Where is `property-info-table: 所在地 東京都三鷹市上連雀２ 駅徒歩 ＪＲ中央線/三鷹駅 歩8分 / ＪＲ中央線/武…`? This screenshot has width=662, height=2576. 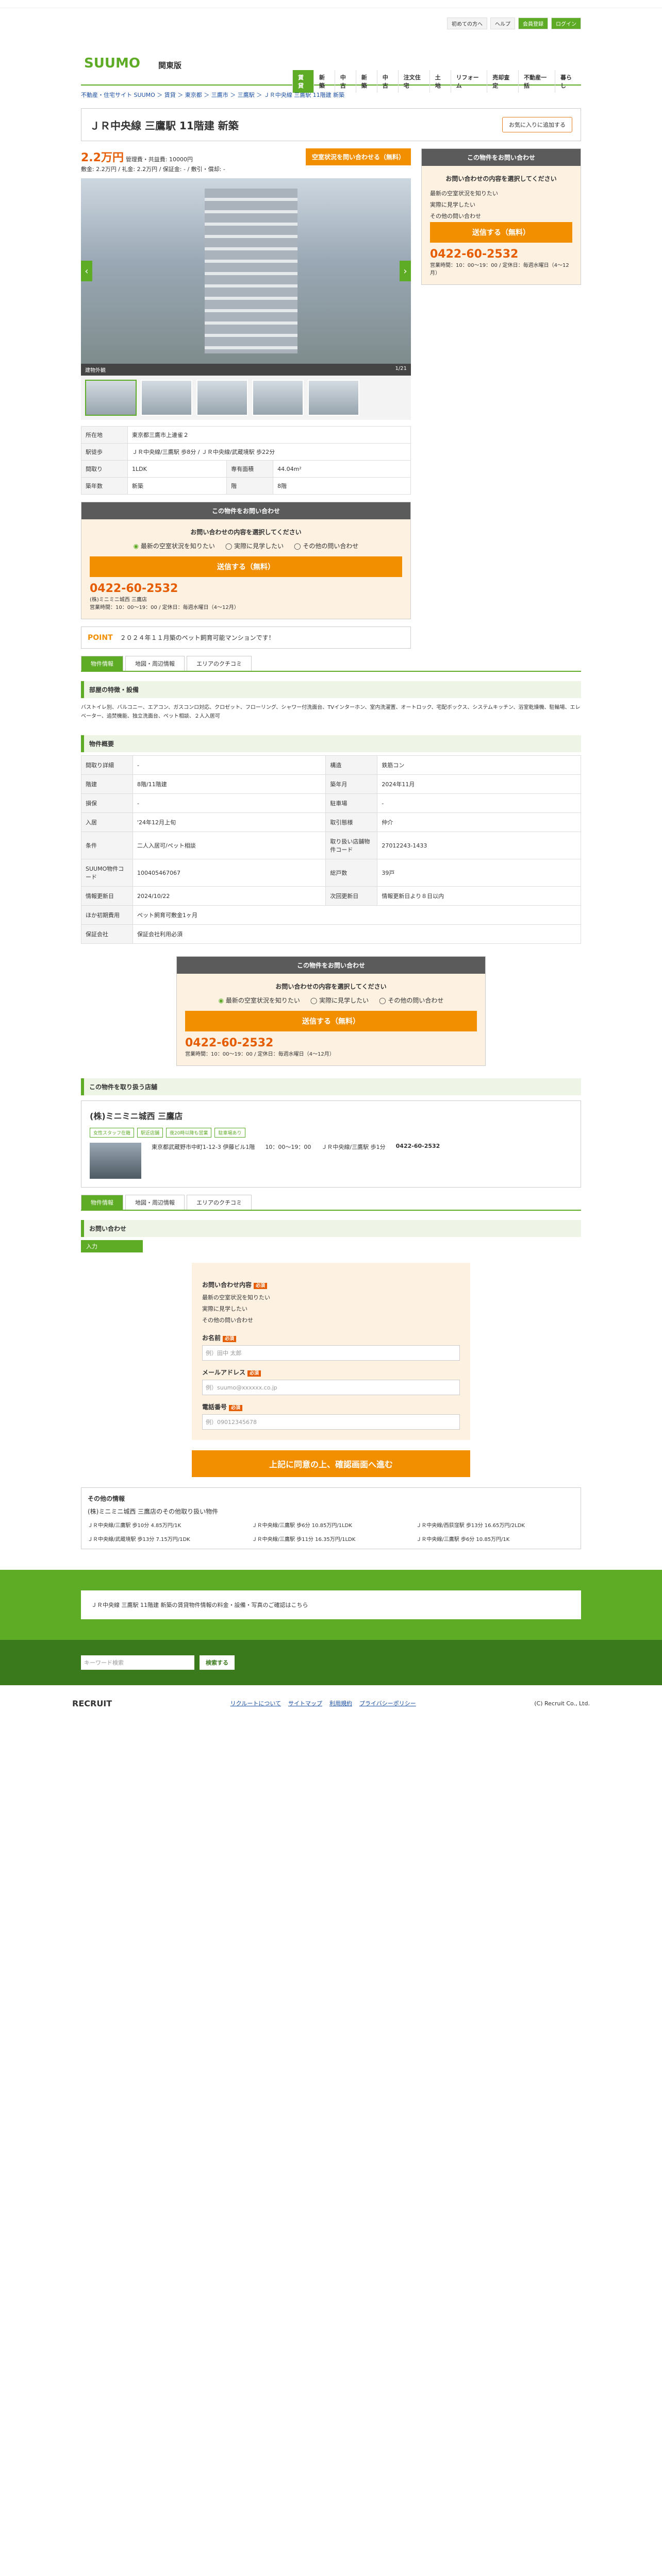
property-info-table: 所在地 東京都三鷹市上連雀２ 駅徒歩 ＪＲ中央線/三鷹駅 歩8分 / ＪＲ中央線/武… is located at coordinates (246, 460).